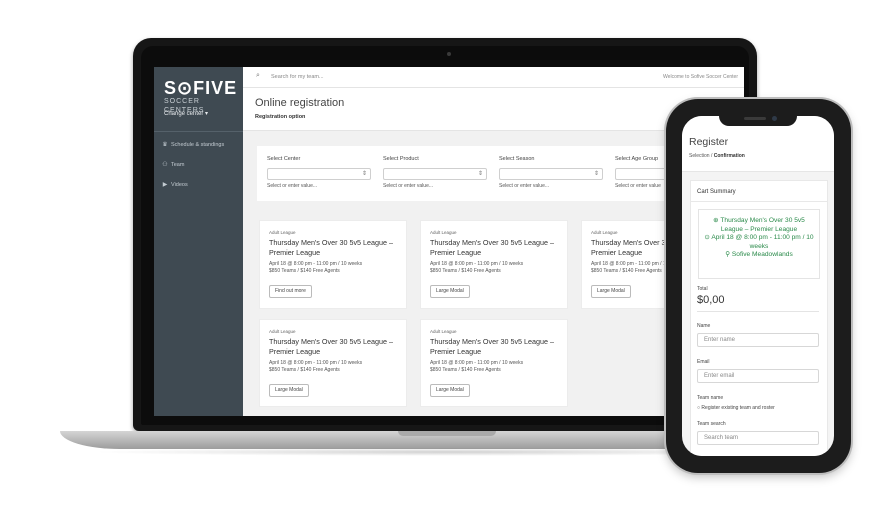 This screenshot has width=895, height=506. Describe the element at coordinates (551, 174) in the screenshot. I see `season-select: ⇕` at that location.